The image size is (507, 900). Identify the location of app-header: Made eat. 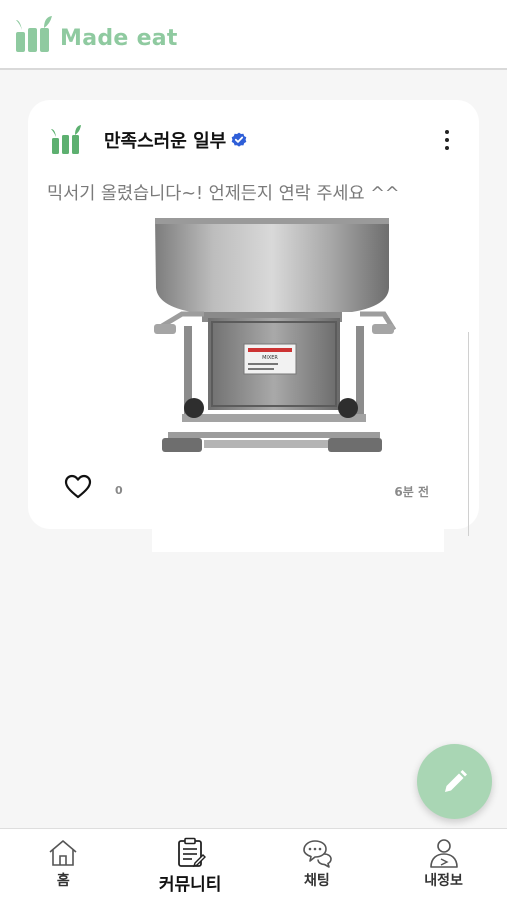
(253, 35).